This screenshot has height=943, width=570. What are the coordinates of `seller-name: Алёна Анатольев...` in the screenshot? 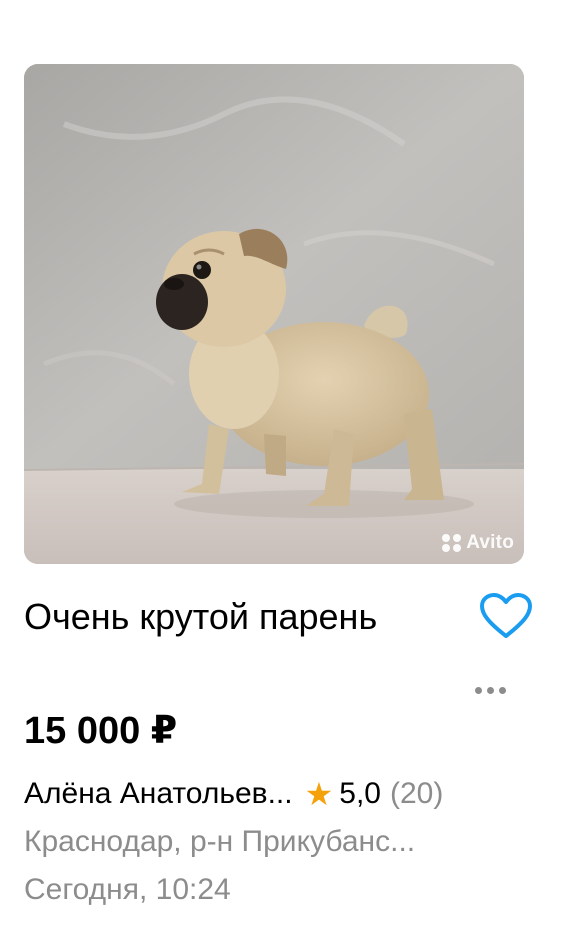 It's located at (158, 794).